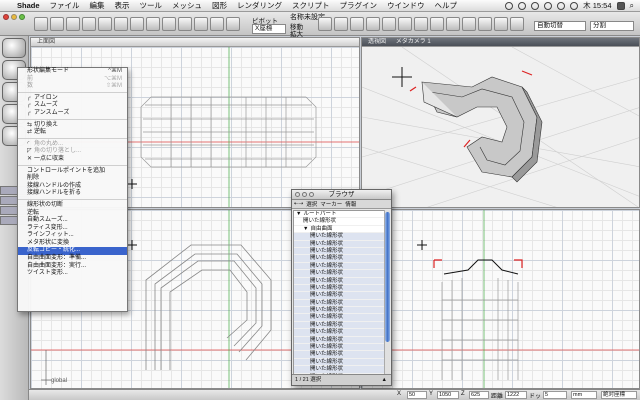 Image resolution: width=640 pixels, height=400 pixels. What do you see at coordinates (560, 26) in the screenshot?
I see `view-switch-select: 自動切替` at bounding box center [560, 26].